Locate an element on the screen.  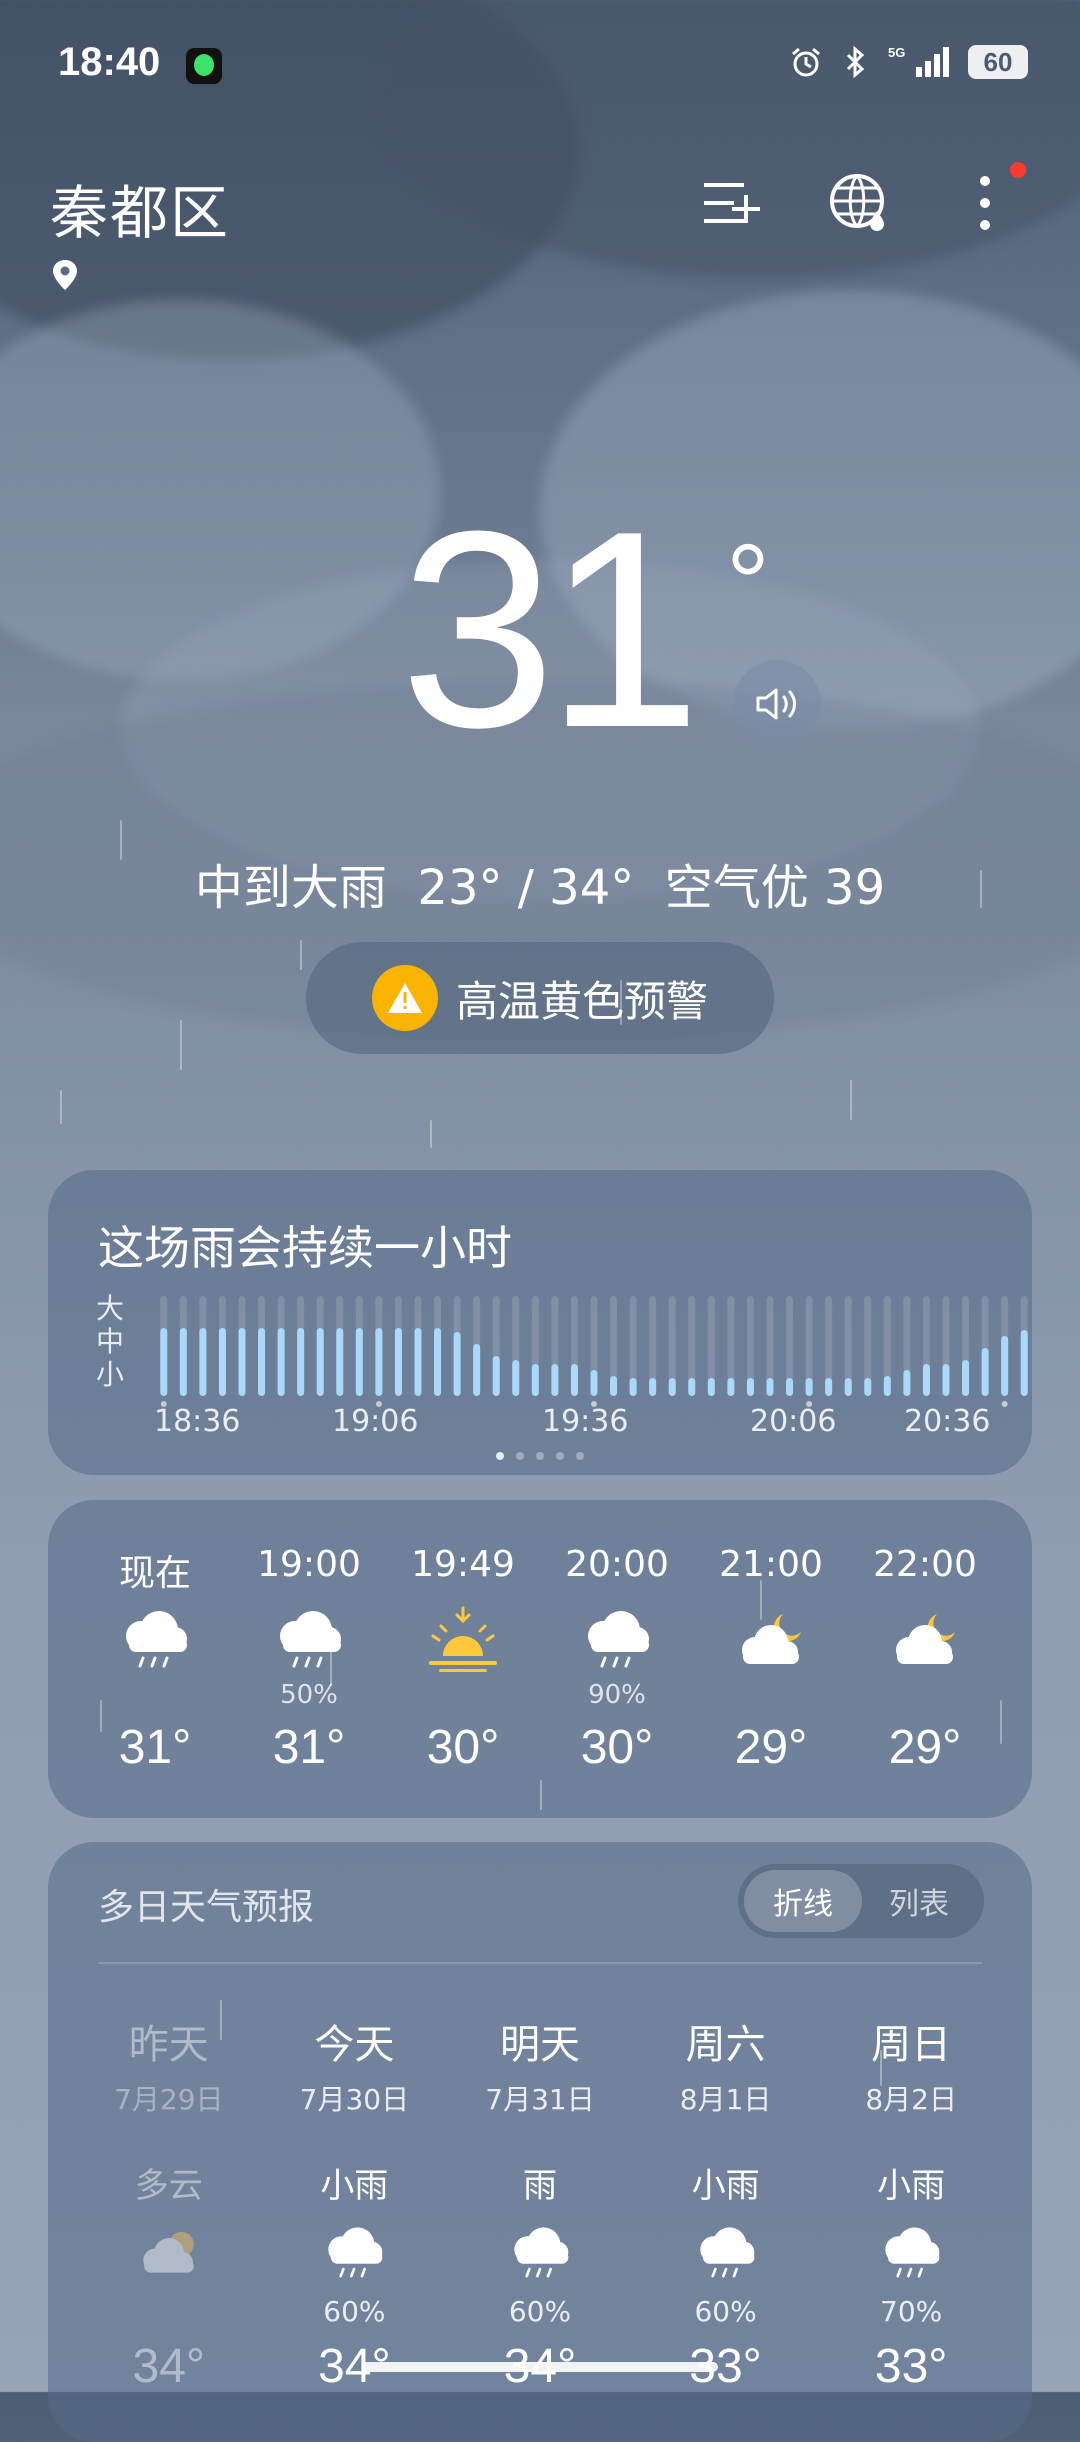
degree-symbol: ° is located at coordinates (748, 583).